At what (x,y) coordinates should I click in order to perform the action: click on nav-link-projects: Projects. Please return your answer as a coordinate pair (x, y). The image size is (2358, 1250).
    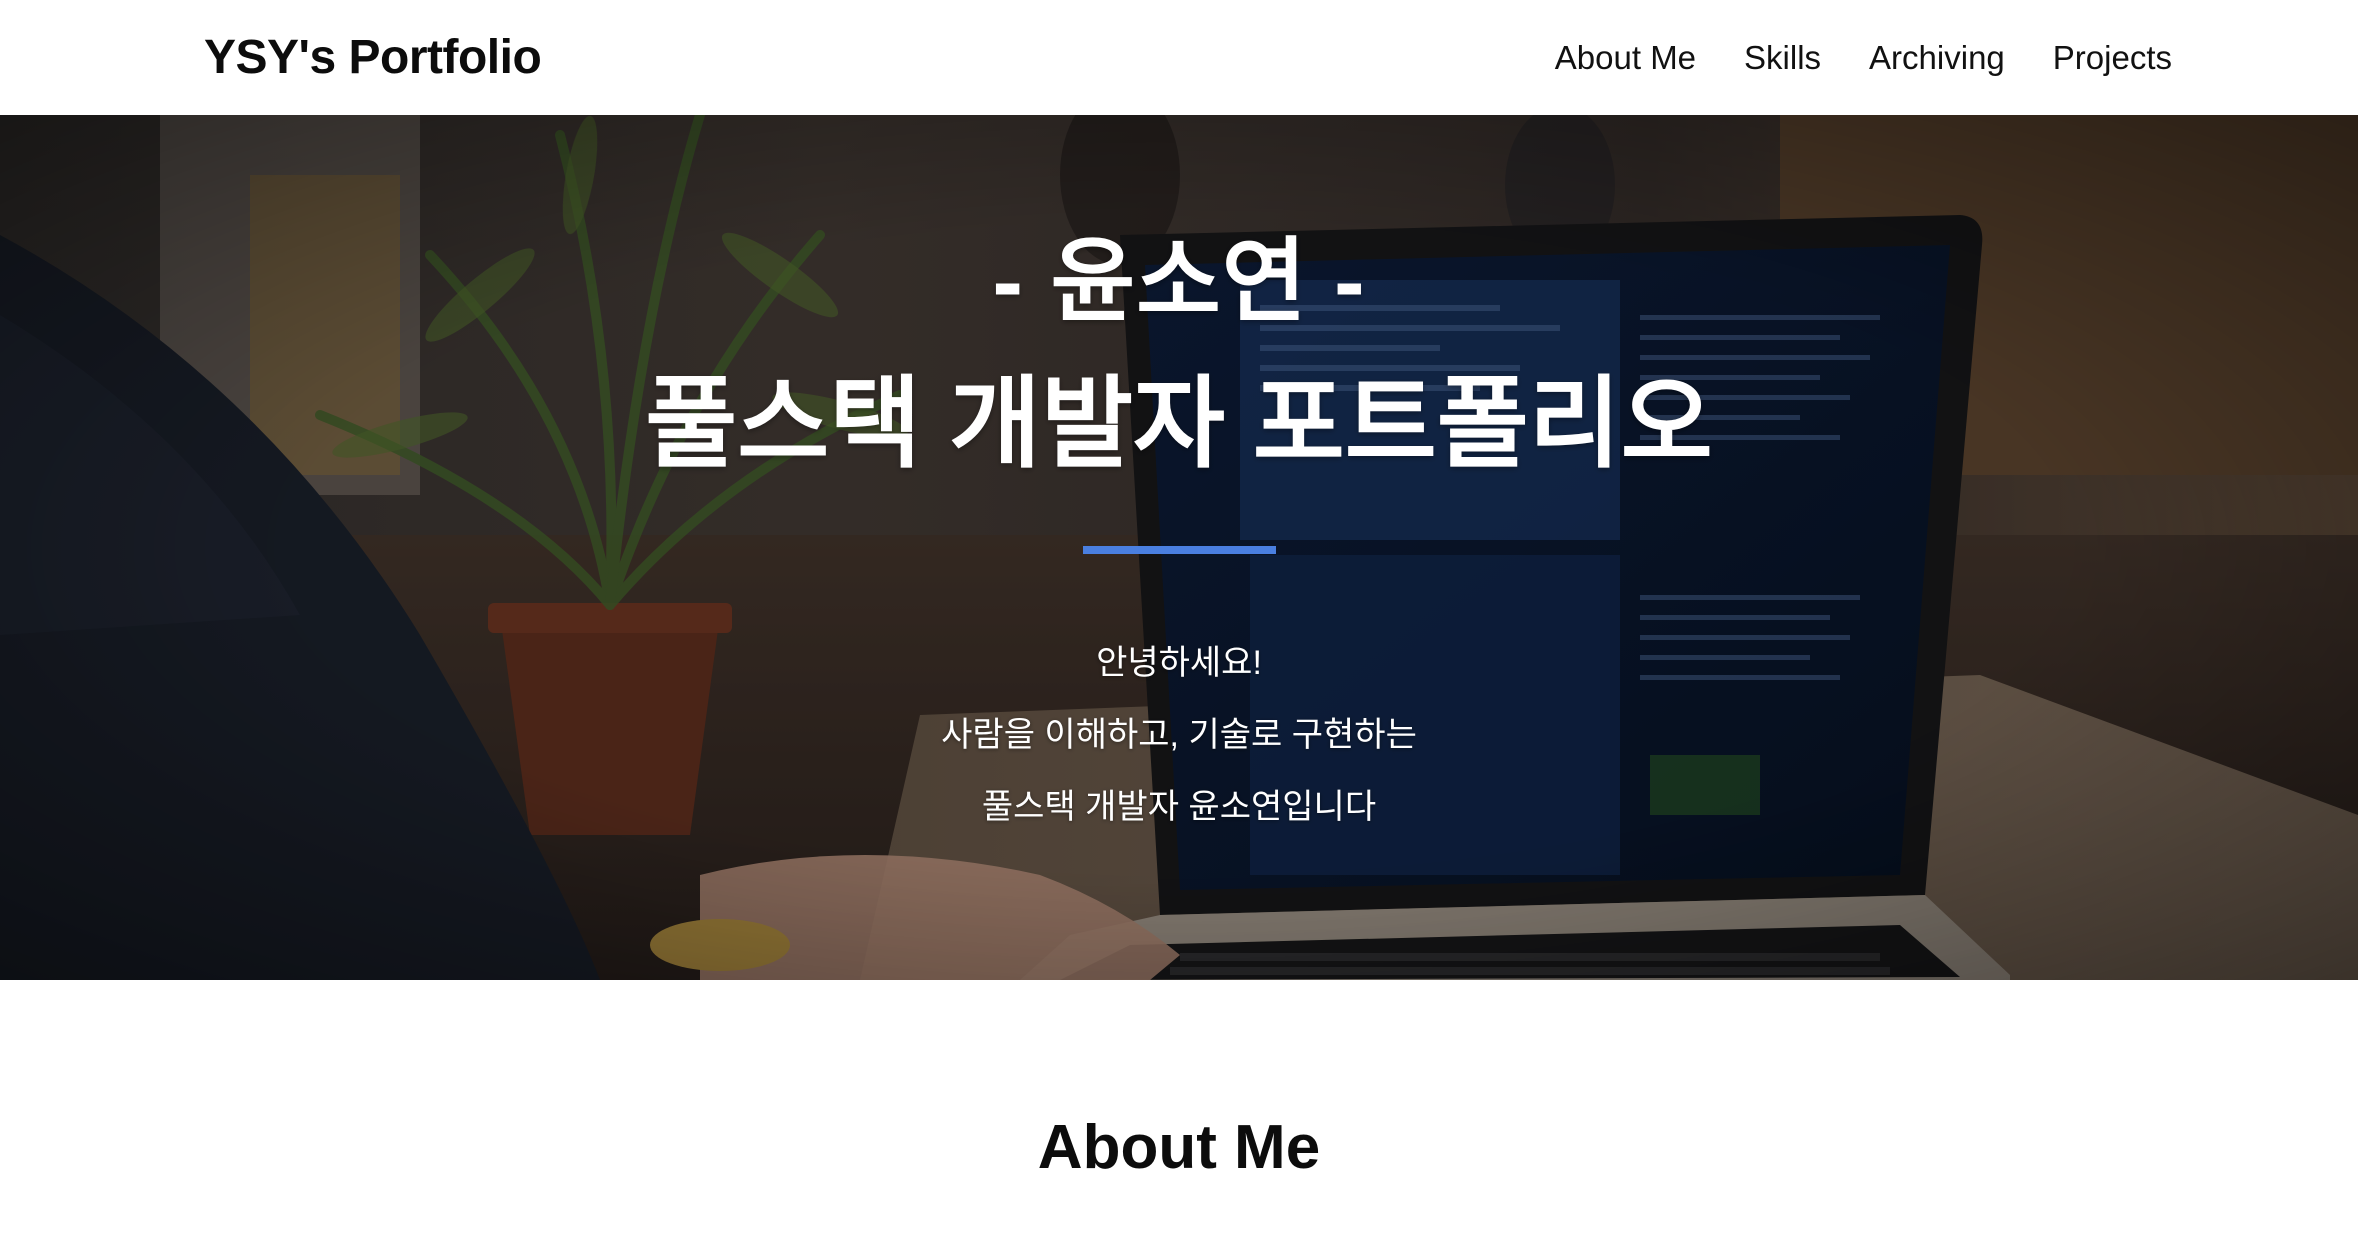
    Looking at the image, I should click on (2112, 58).